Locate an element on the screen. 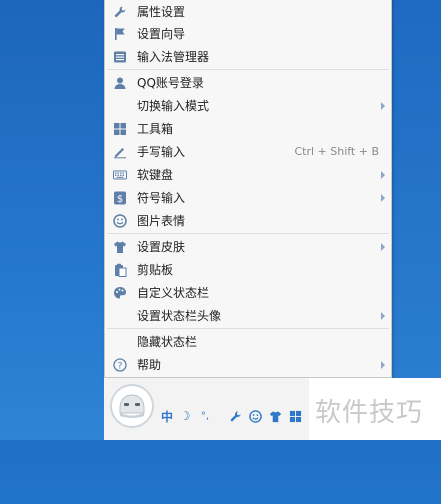  avatar is located at coordinates (132, 406).